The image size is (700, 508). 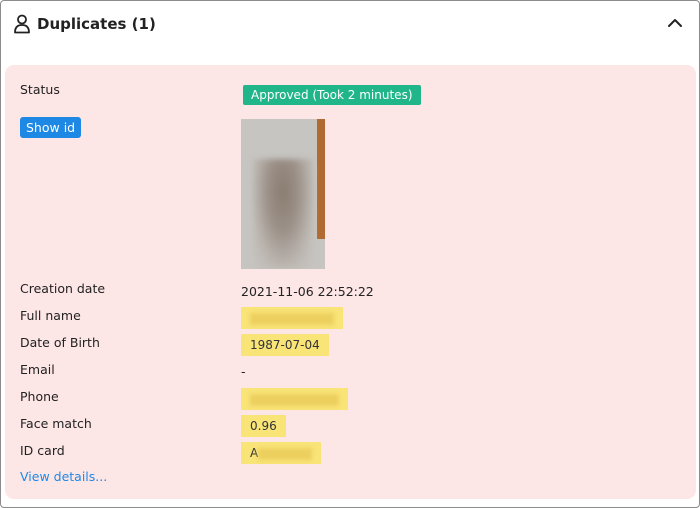 I want to click on phone-value-redacted, so click(x=294, y=399).